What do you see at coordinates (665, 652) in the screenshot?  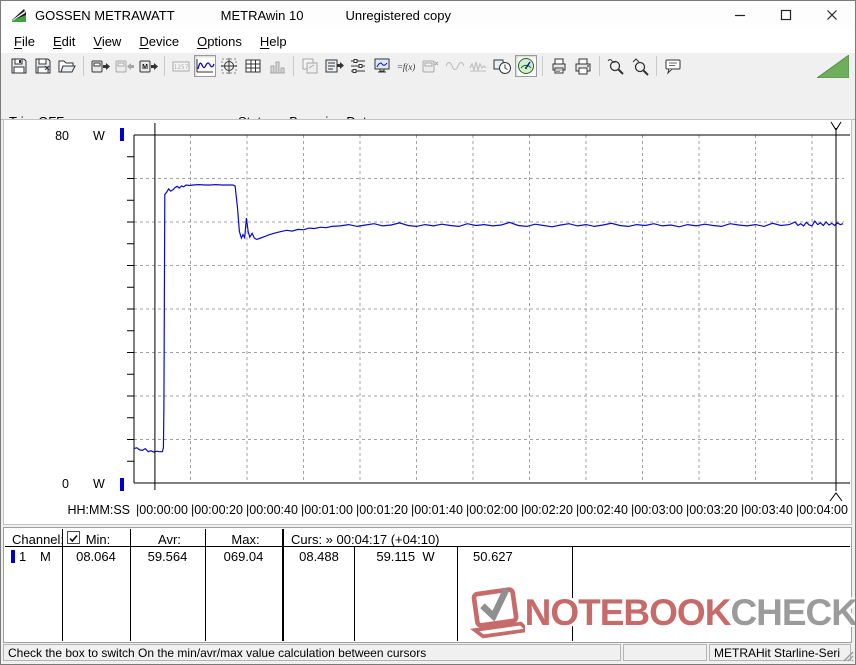 I see `statusbar-spacer` at bounding box center [665, 652].